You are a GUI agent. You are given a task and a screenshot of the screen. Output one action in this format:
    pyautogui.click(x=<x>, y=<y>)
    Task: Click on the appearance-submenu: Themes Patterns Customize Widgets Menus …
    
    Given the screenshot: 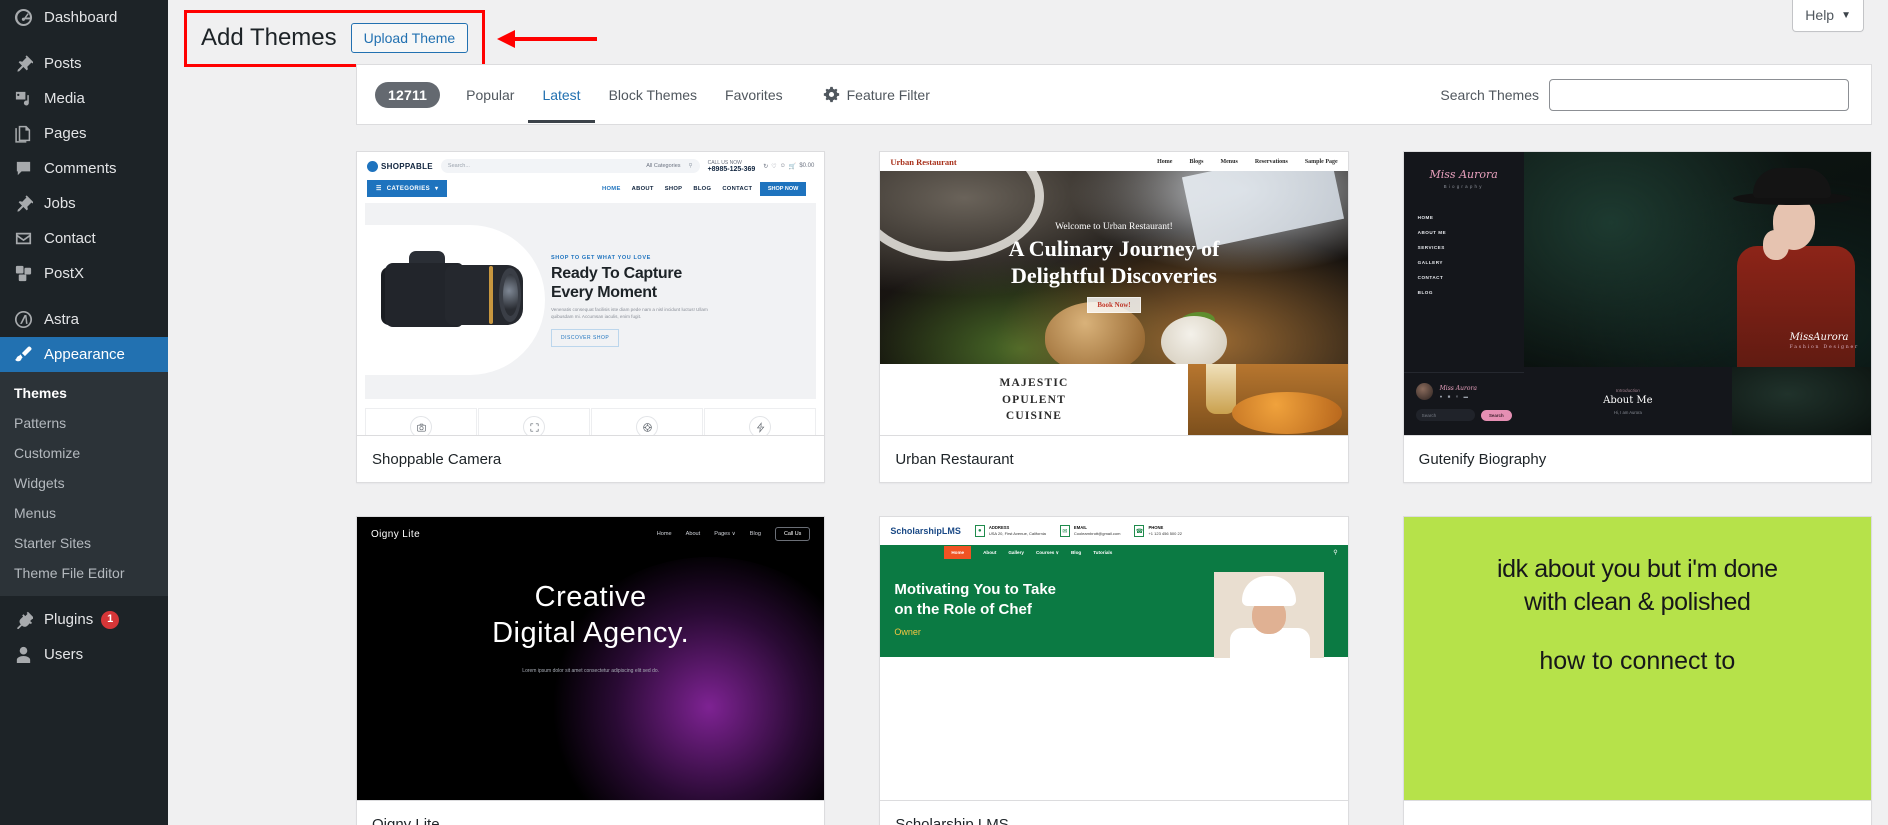 What is the action you would take?
    pyautogui.click(x=84, y=484)
    